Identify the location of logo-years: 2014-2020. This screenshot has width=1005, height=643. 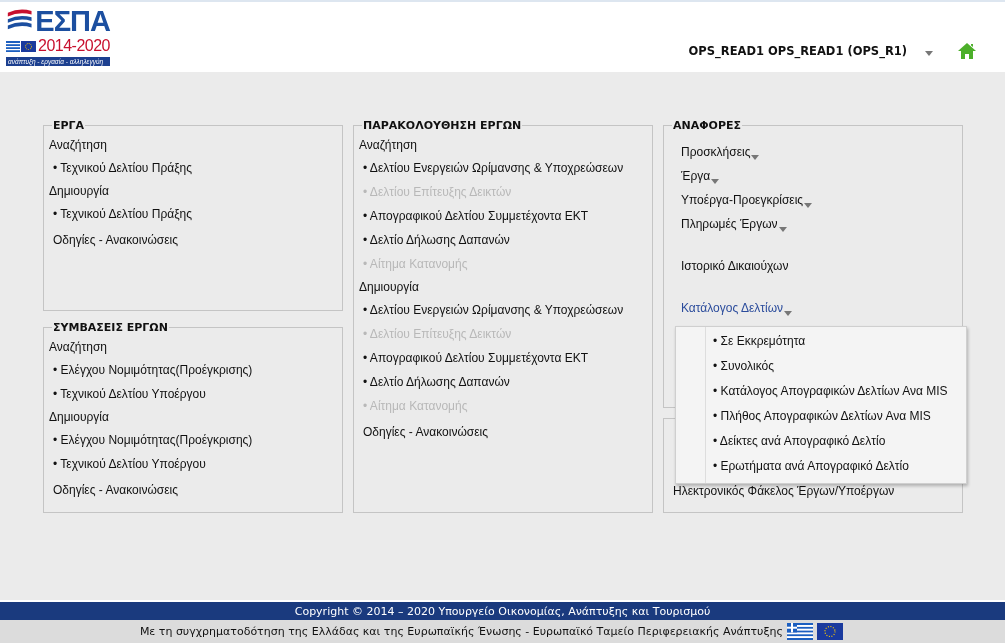
(74, 46).